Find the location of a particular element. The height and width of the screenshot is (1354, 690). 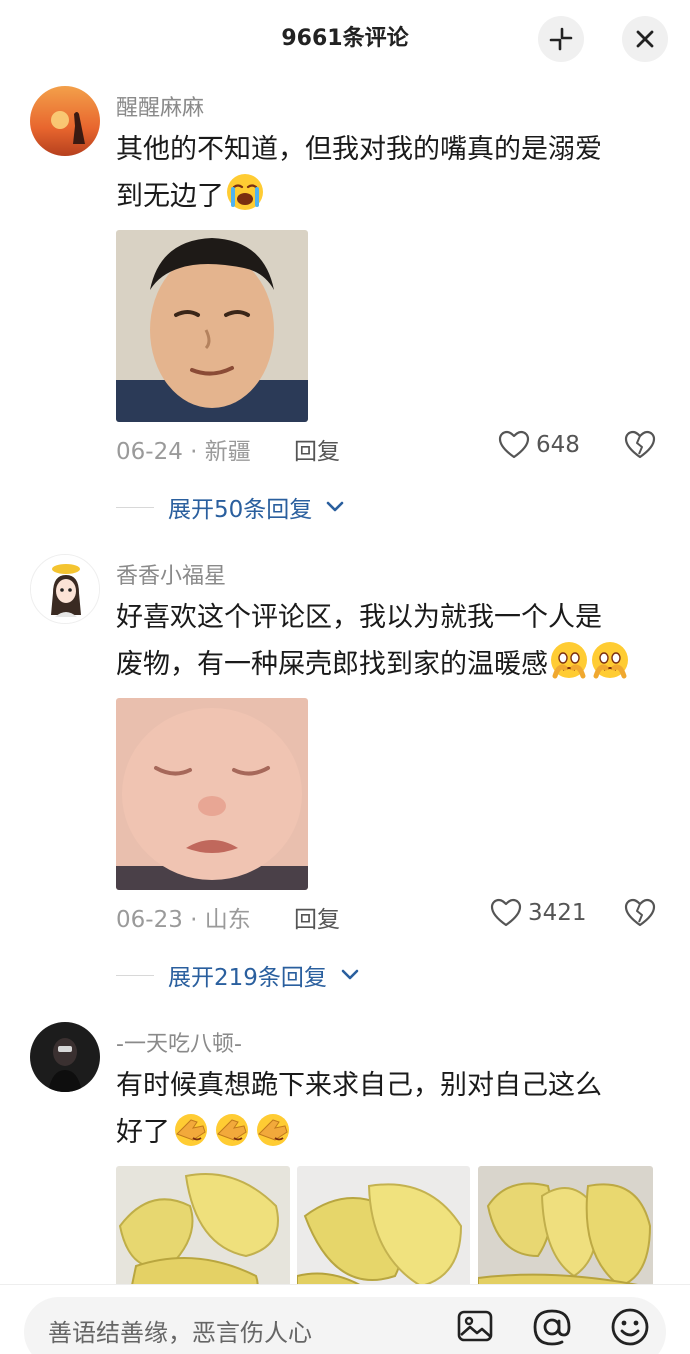

close-button is located at coordinates (645, 39).